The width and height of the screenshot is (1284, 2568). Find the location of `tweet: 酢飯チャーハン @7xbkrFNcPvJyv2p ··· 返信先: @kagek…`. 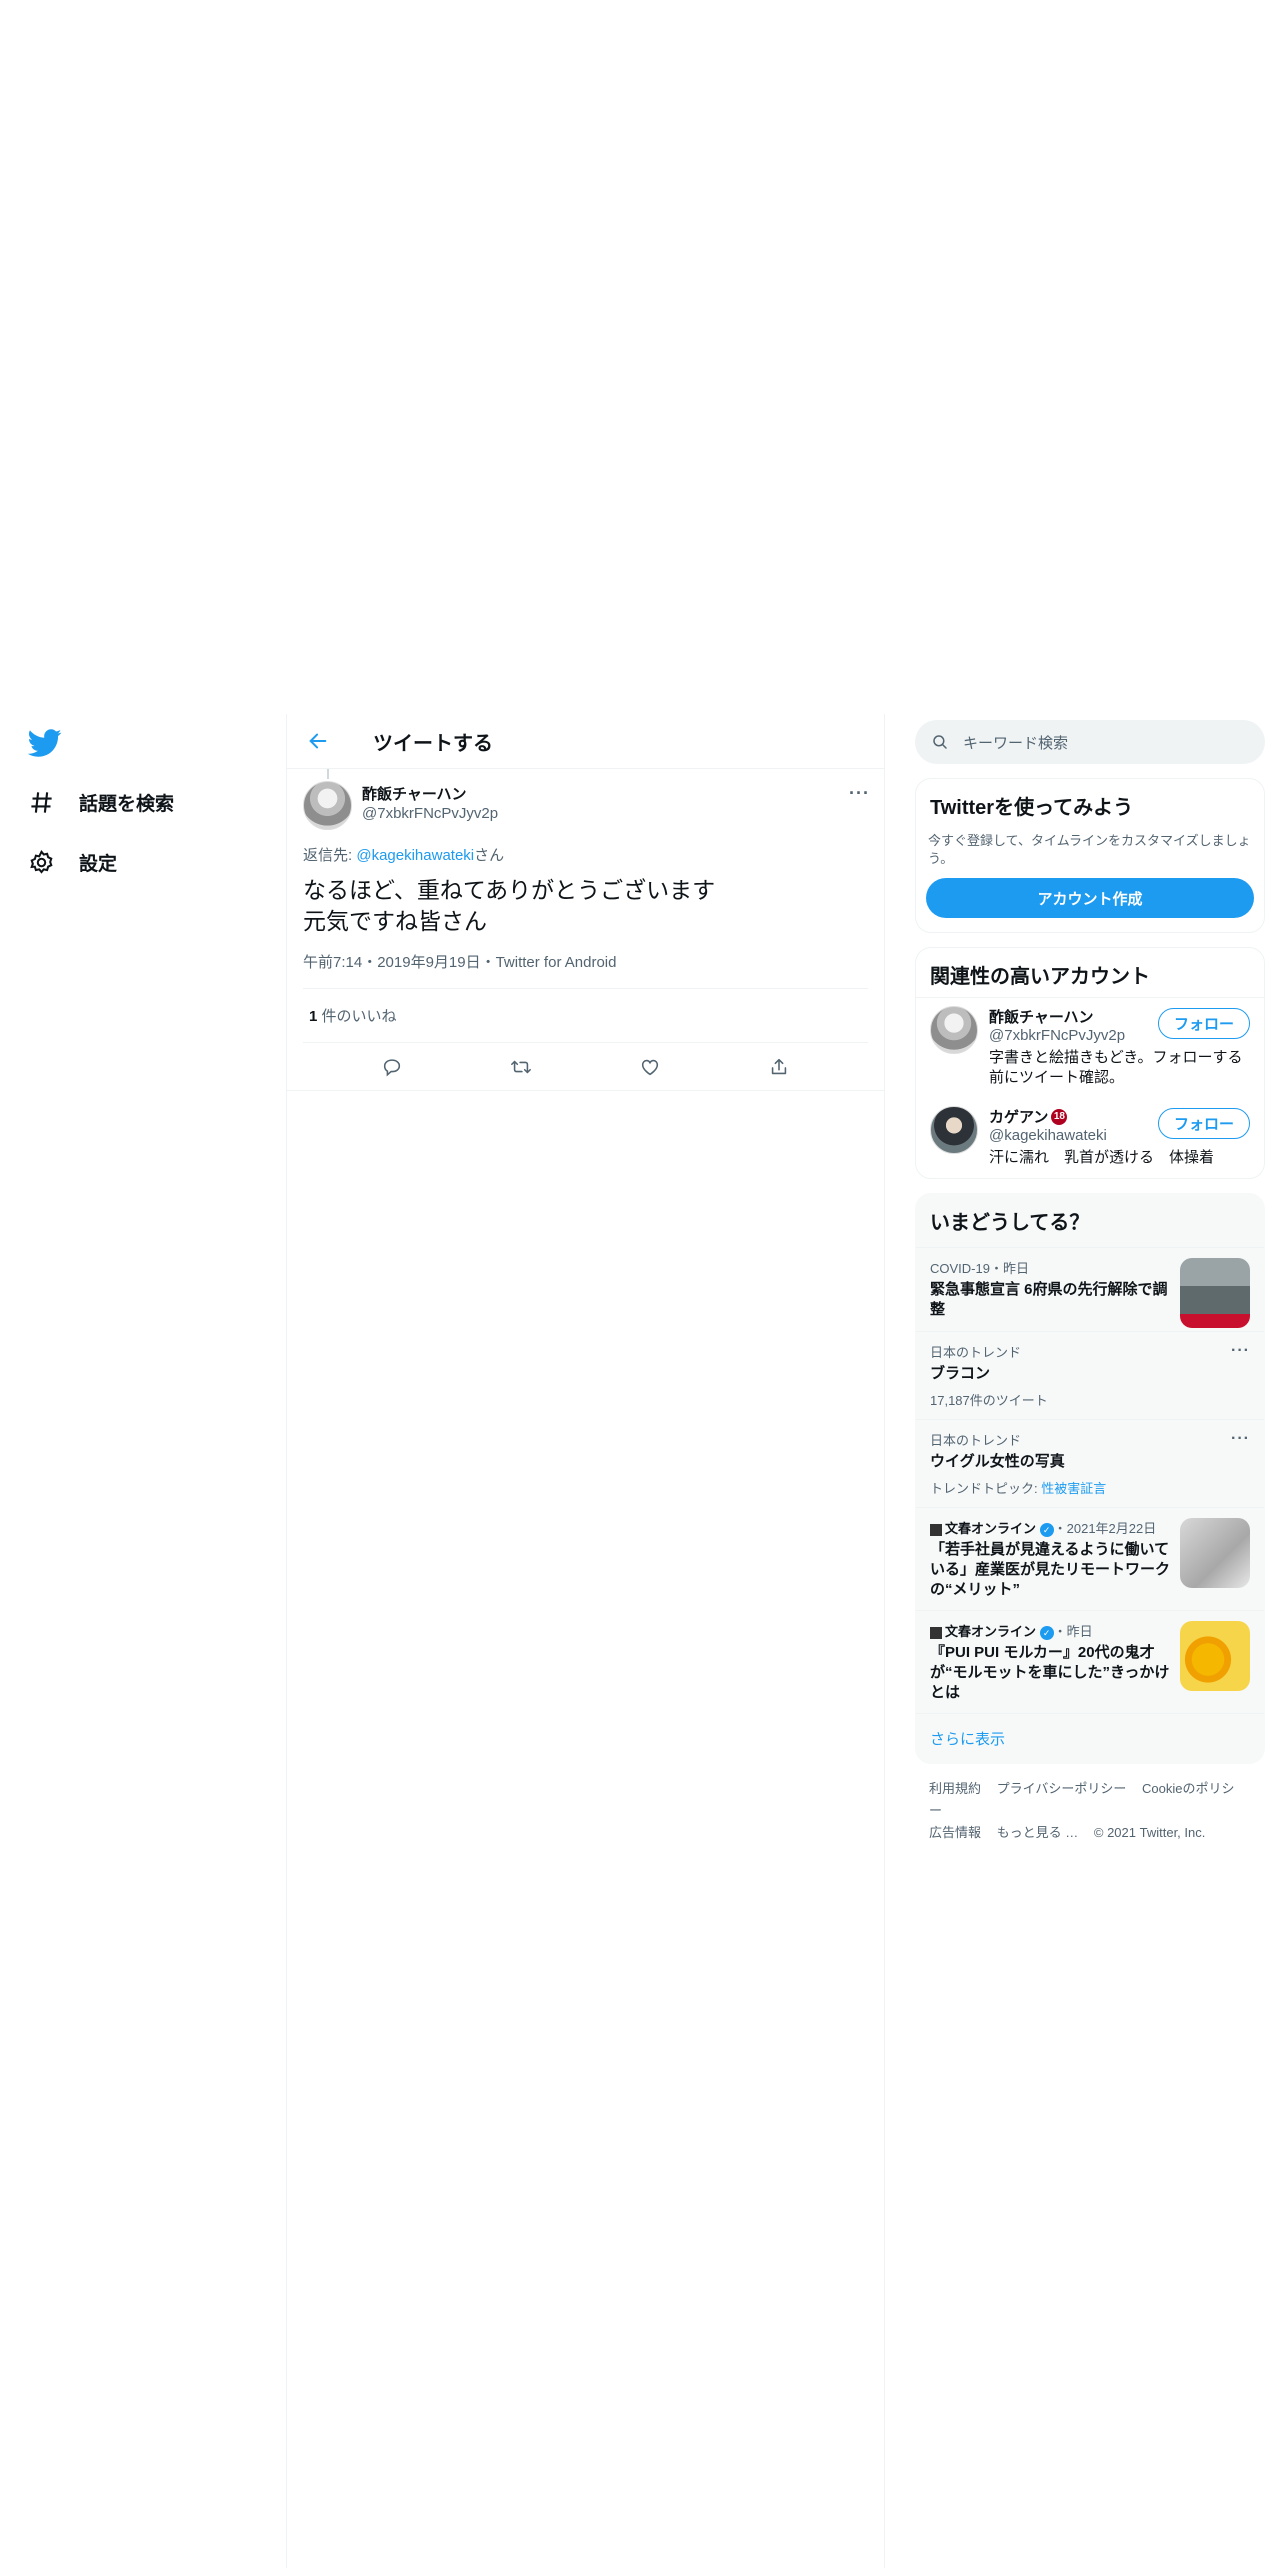

tweet: 酢飯チャーハン @7xbkrFNcPvJyv2p ··· 返信先: @kagek… is located at coordinates (585, 930).